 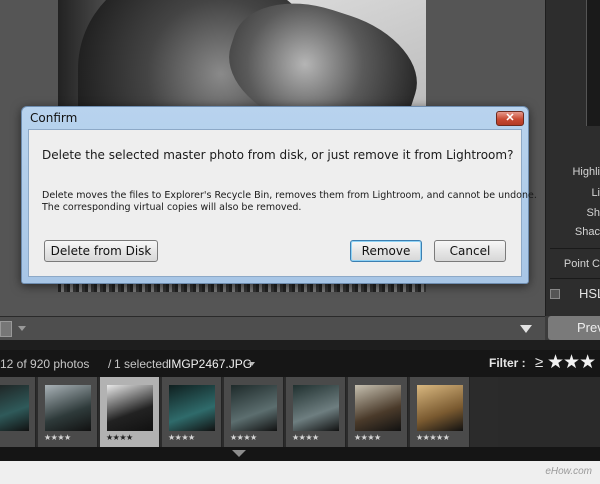 What do you see at coordinates (470, 251) in the screenshot?
I see `cancel-button: Cancel` at bounding box center [470, 251].